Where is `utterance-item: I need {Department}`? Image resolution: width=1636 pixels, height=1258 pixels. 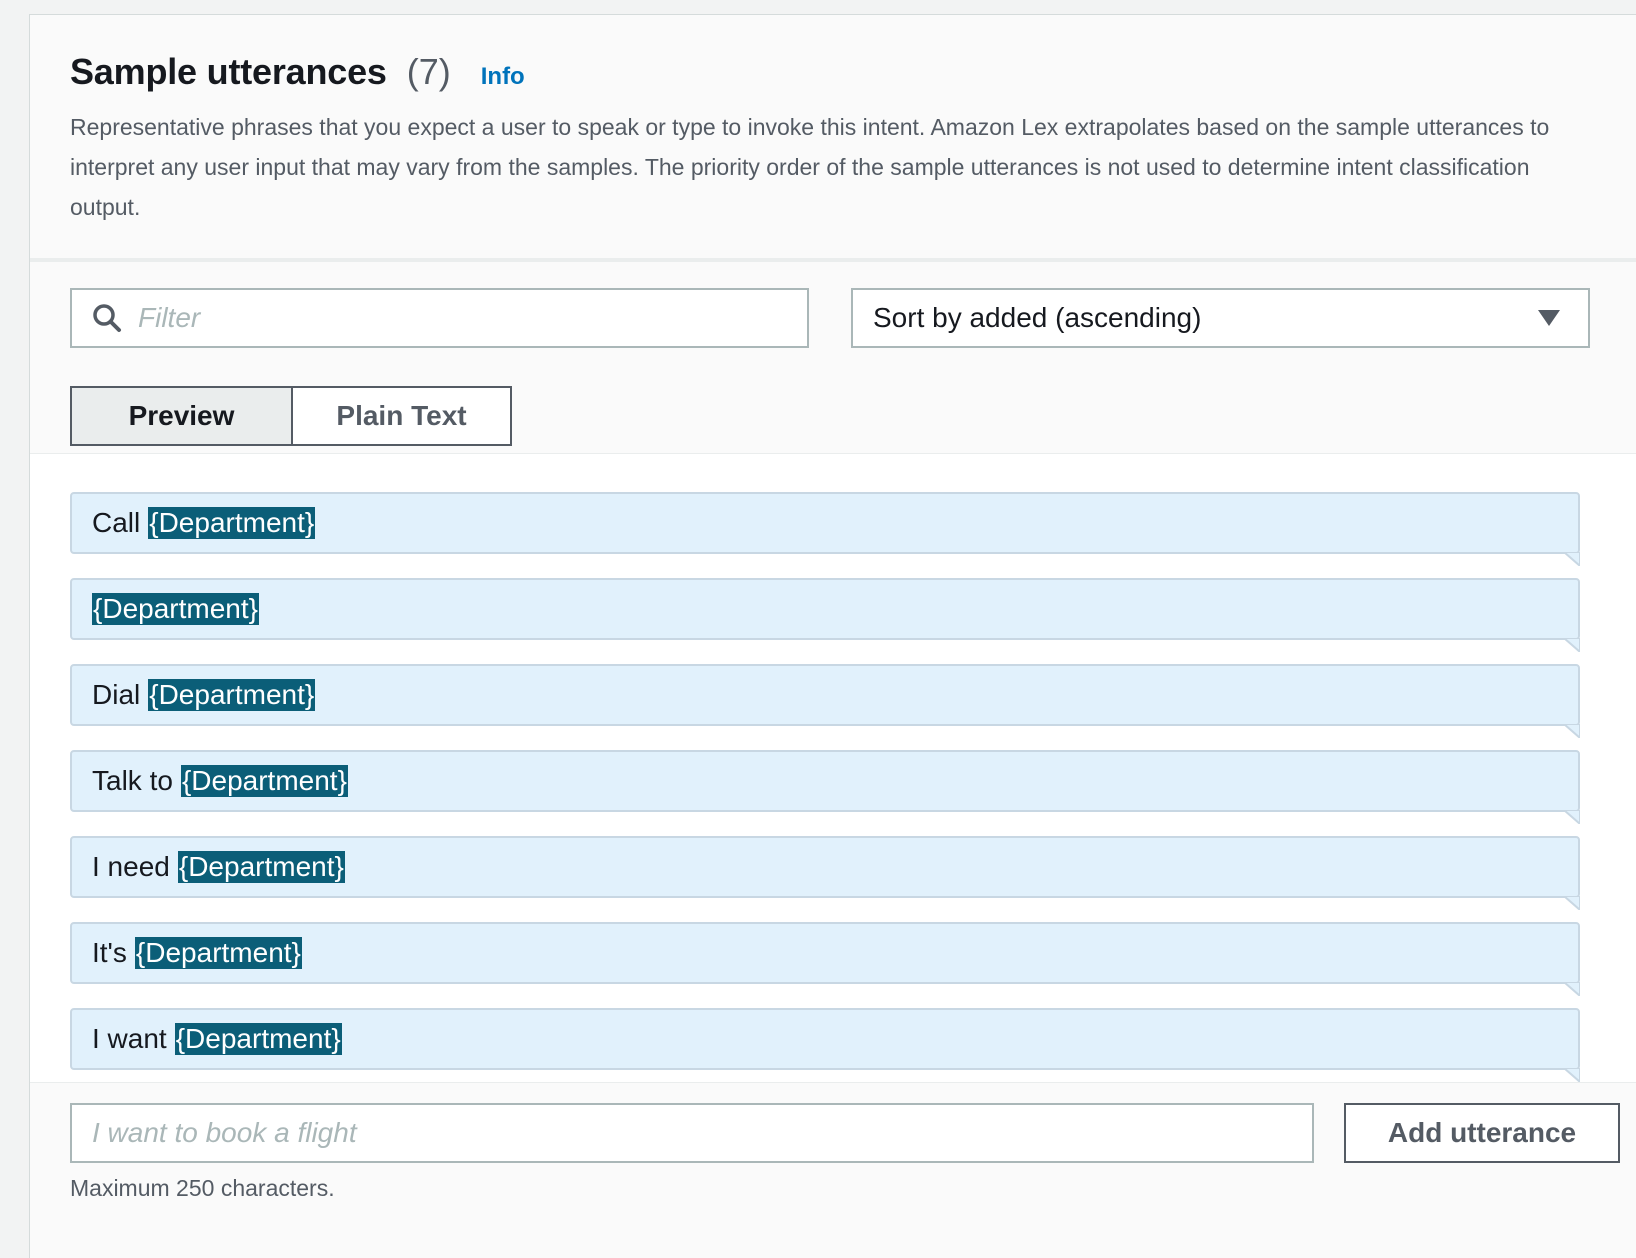 utterance-item: I need {Department} is located at coordinates (825, 873).